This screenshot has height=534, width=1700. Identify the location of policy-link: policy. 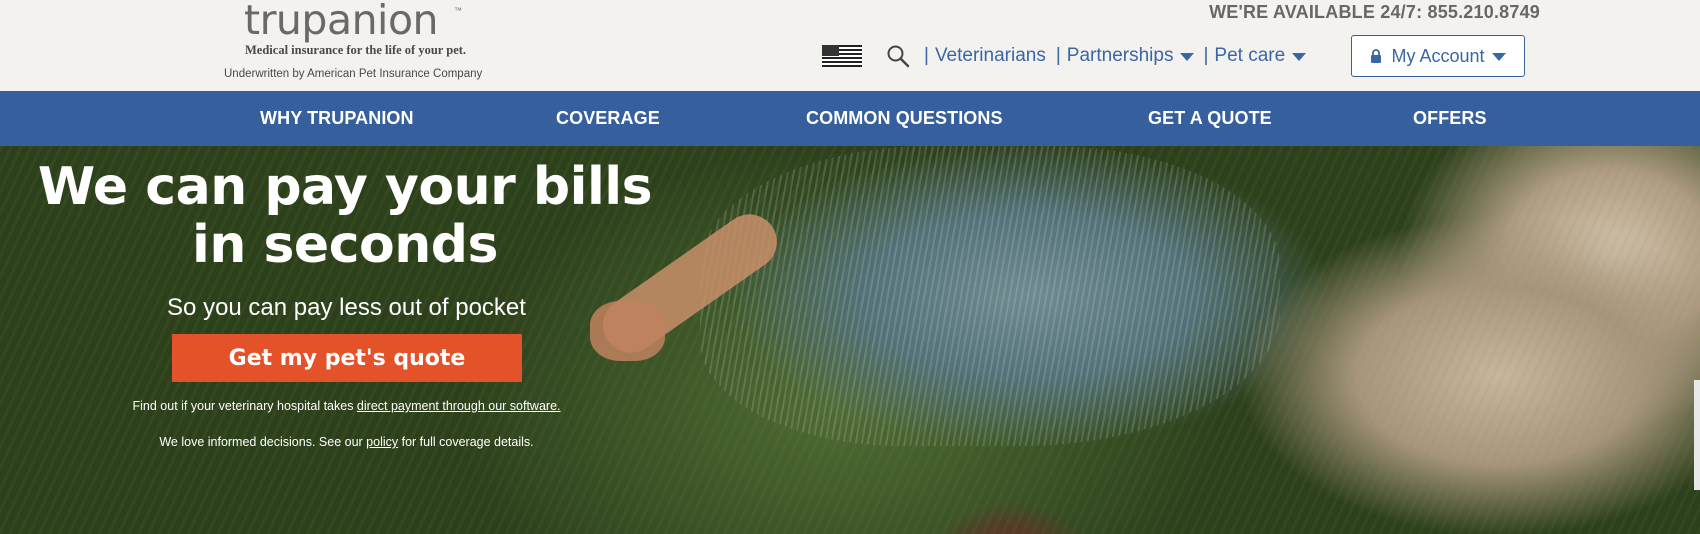
(382, 442).